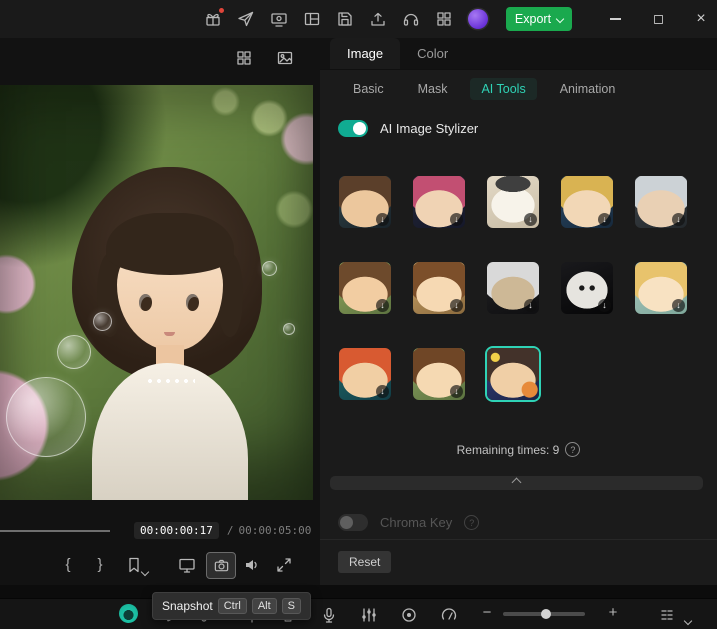 The width and height of the screenshot is (717, 629). I want to click on reset-button: Reset, so click(365, 562).